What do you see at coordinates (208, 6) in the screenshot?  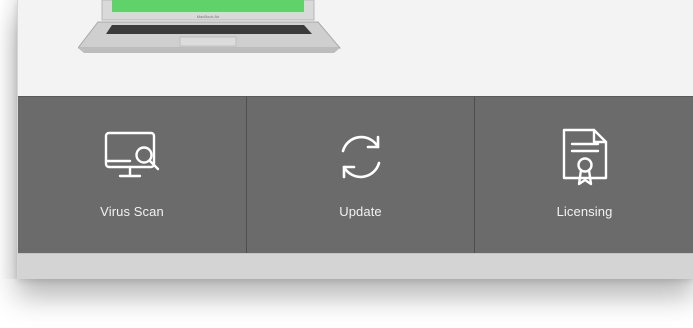 I see `laptop-screen` at bounding box center [208, 6].